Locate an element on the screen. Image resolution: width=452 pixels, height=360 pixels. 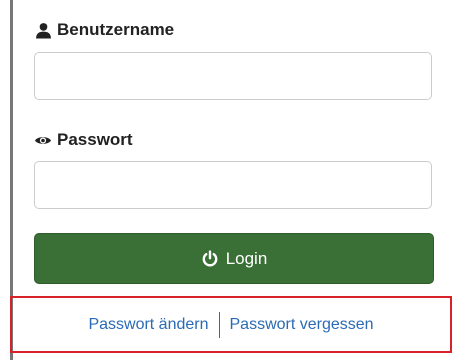
change-password-link: Passwort ändern is located at coordinates (148, 325).